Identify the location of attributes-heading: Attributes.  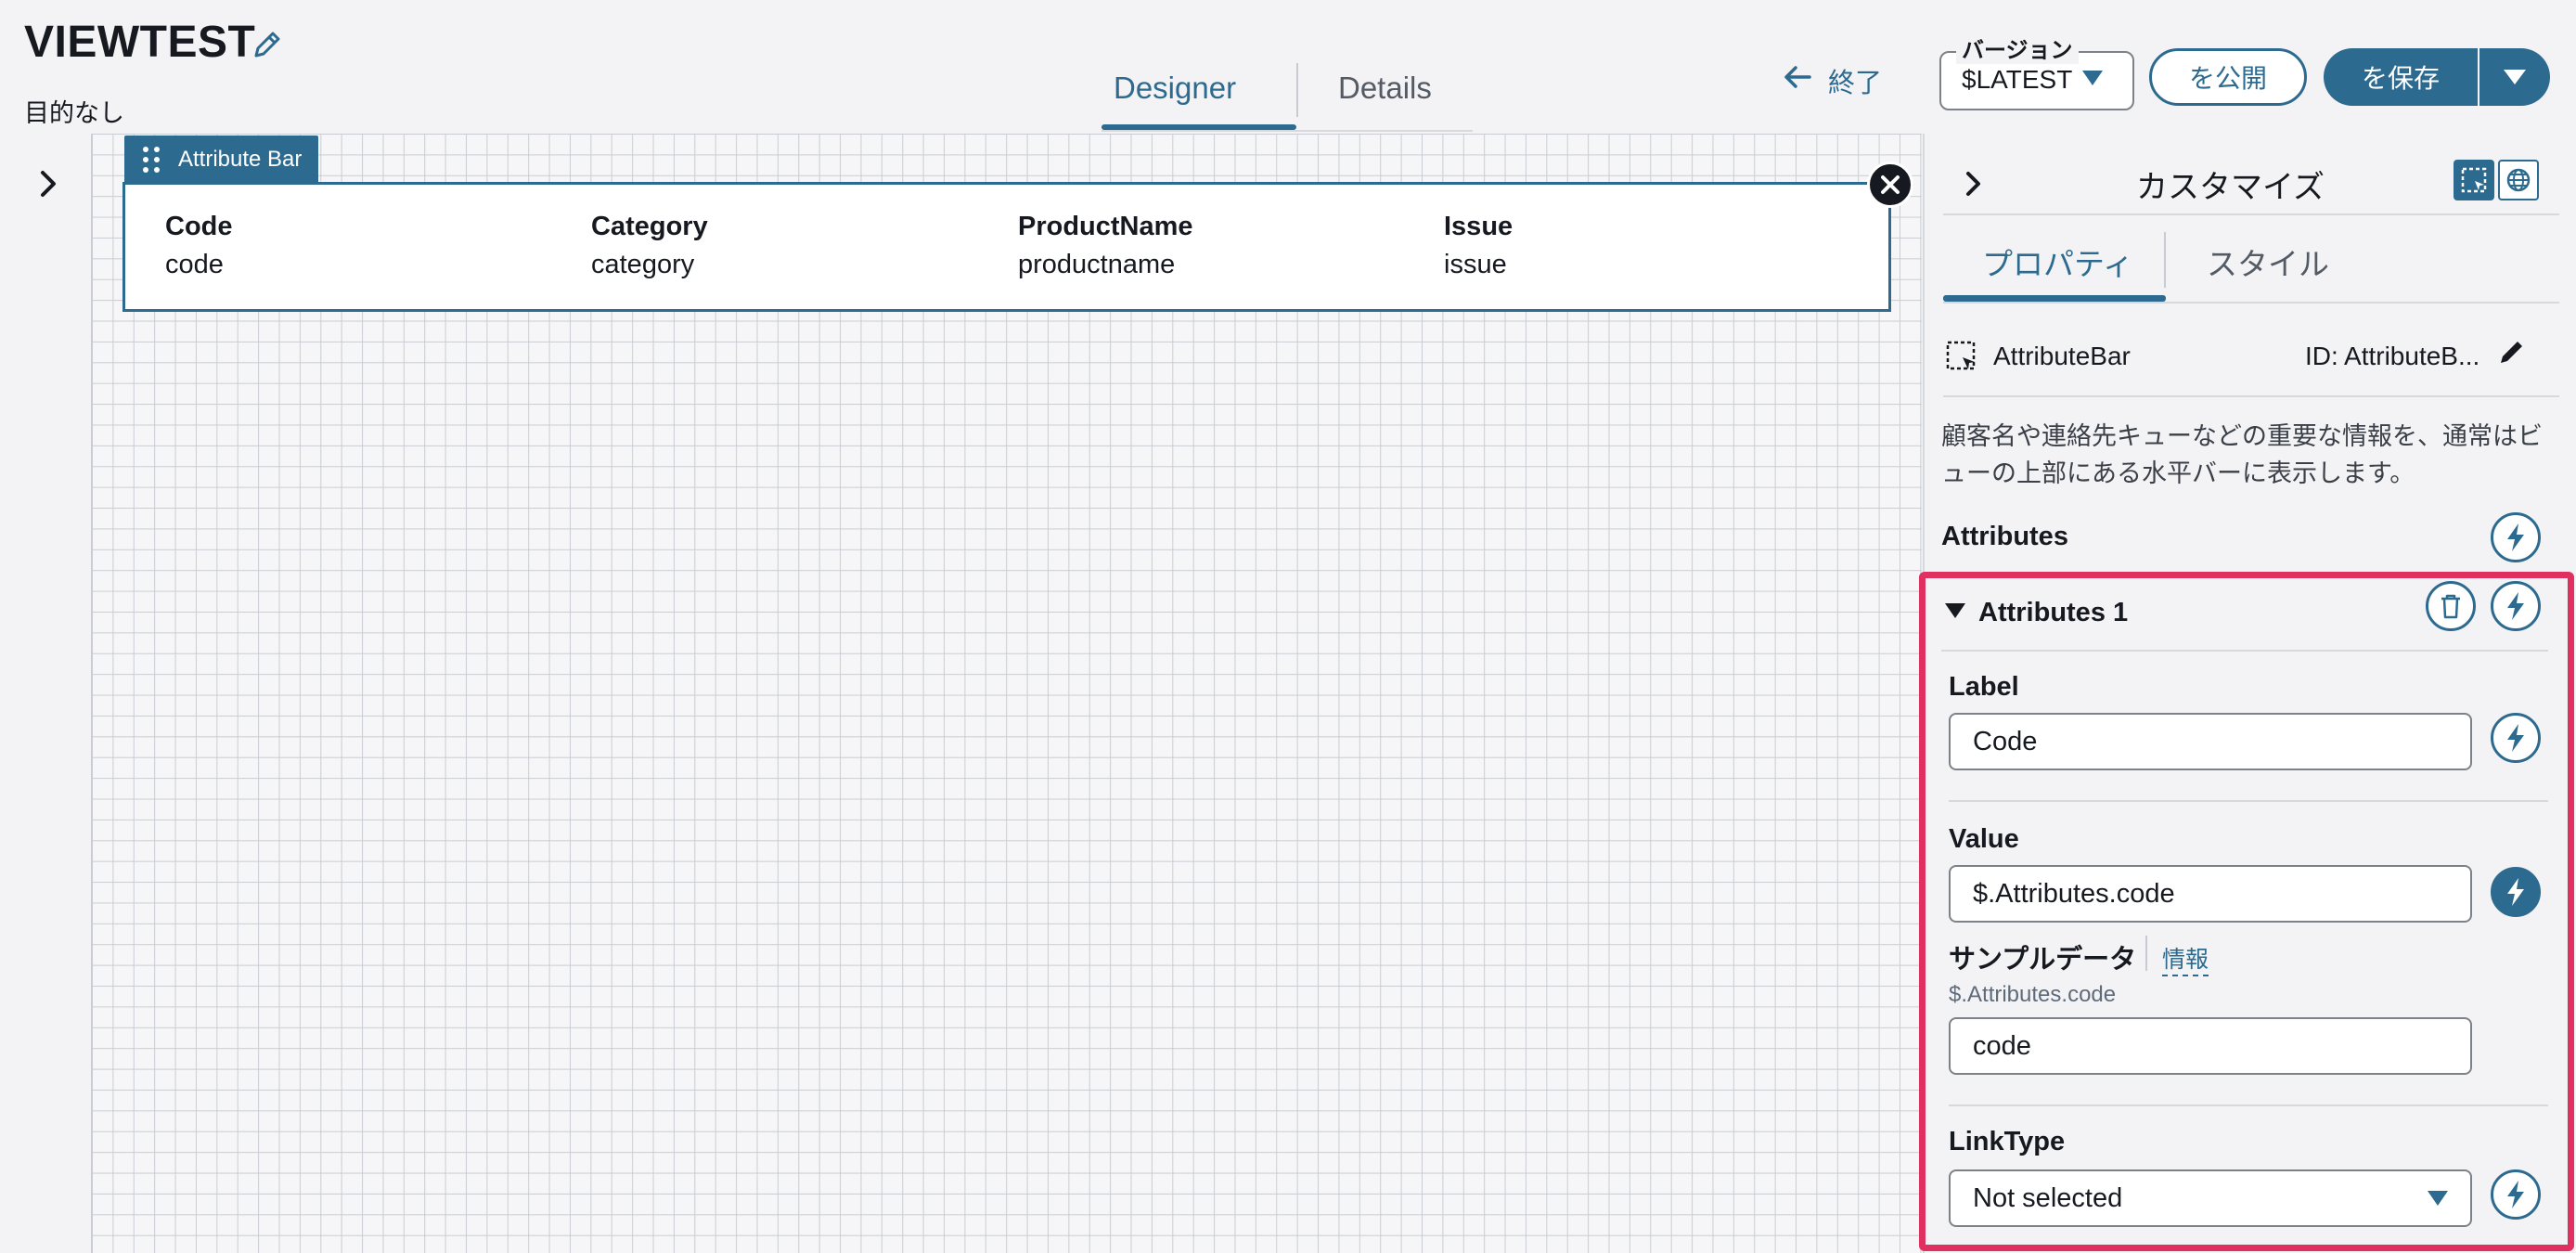
(2004, 536).